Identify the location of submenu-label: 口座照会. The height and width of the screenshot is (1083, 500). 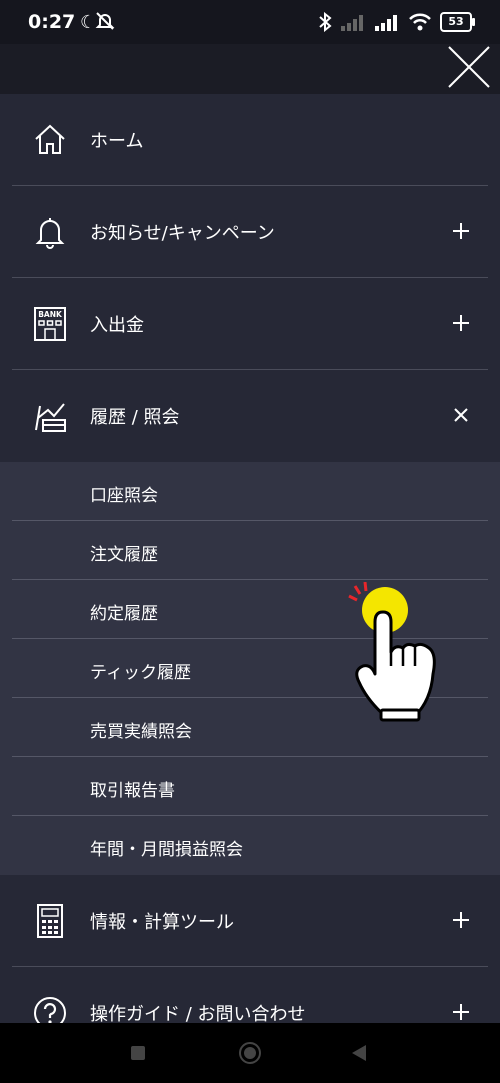
(124, 496).